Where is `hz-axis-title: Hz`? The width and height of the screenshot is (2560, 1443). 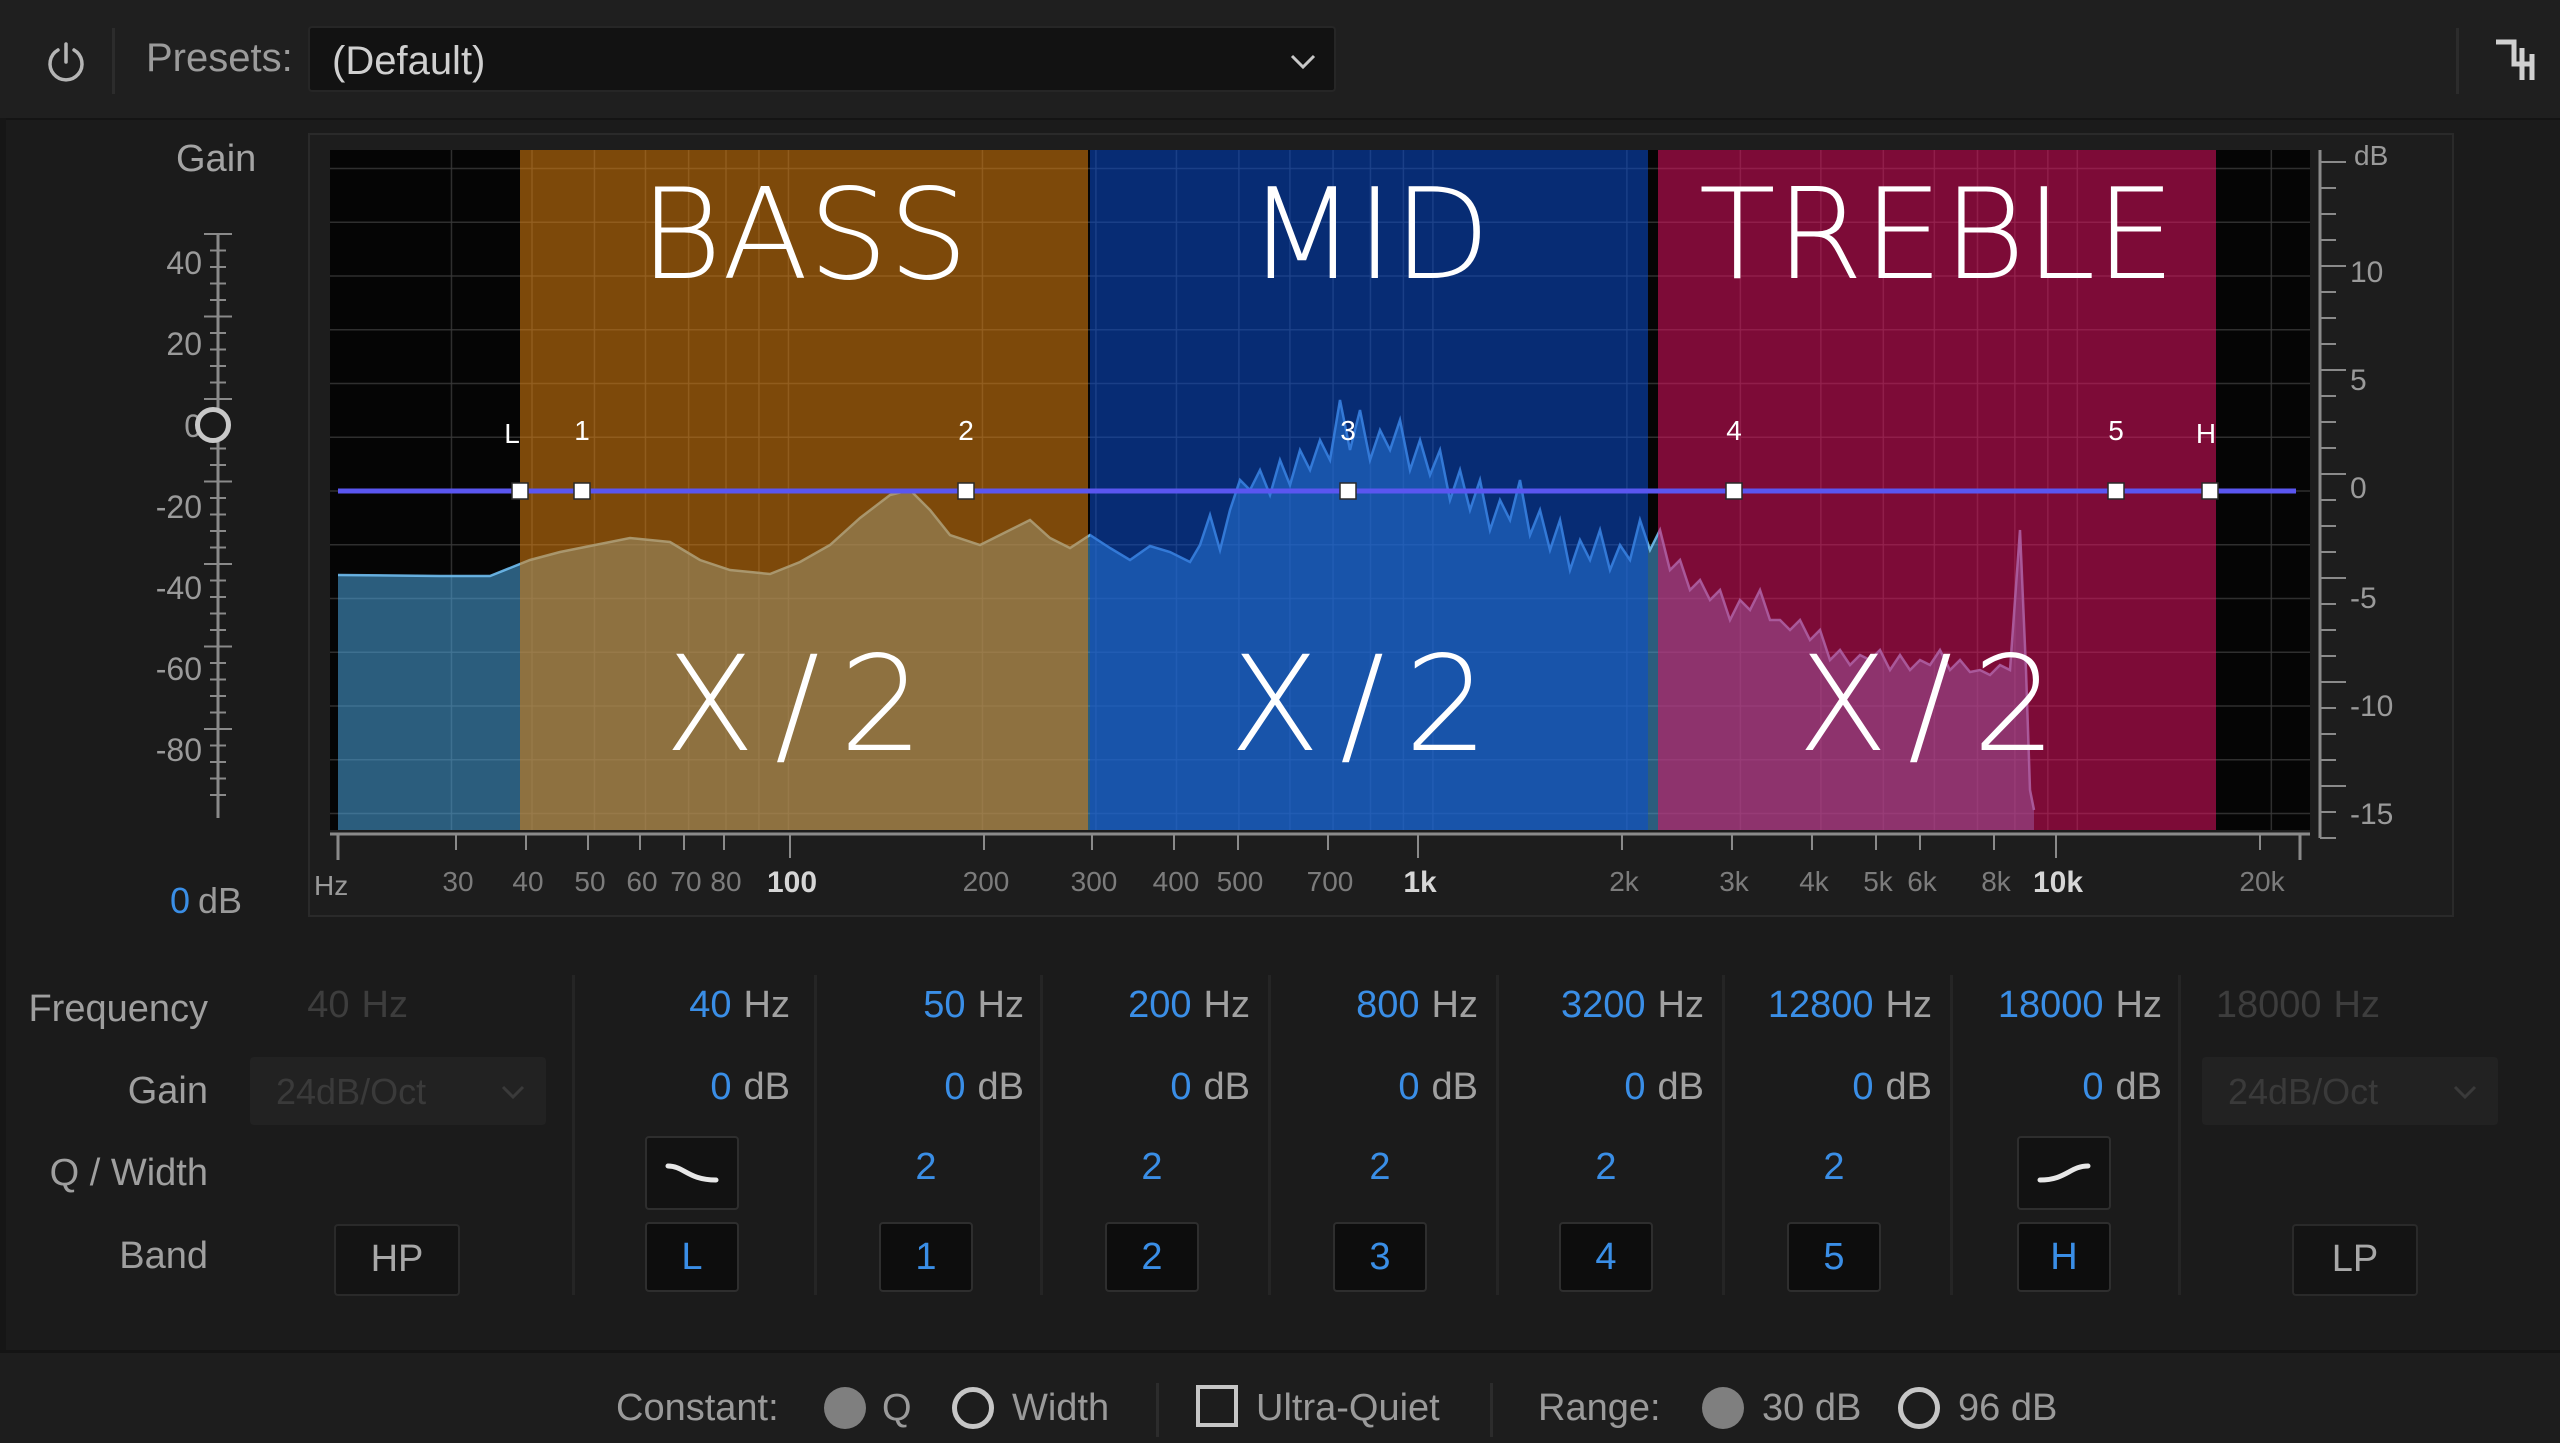 hz-axis-title: Hz is located at coordinates (331, 885).